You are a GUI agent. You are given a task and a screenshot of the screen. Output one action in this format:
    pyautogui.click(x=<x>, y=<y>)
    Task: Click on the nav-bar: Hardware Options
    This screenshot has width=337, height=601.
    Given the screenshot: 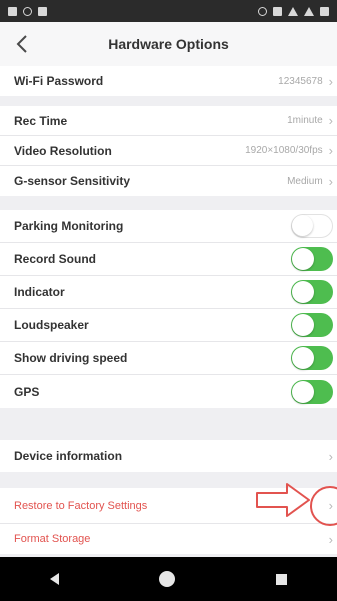 What is the action you would take?
    pyautogui.click(x=168, y=44)
    